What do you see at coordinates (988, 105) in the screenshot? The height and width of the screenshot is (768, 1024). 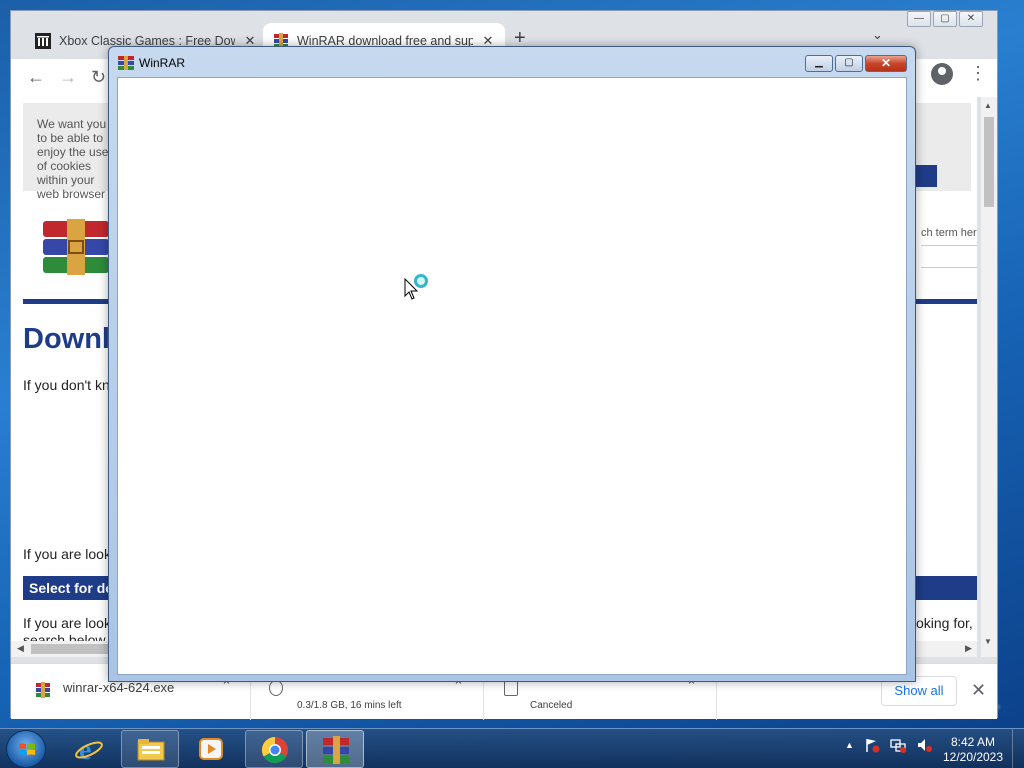 I see `scroll-up-arrow-icon: ▲` at bounding box center [988, 105].